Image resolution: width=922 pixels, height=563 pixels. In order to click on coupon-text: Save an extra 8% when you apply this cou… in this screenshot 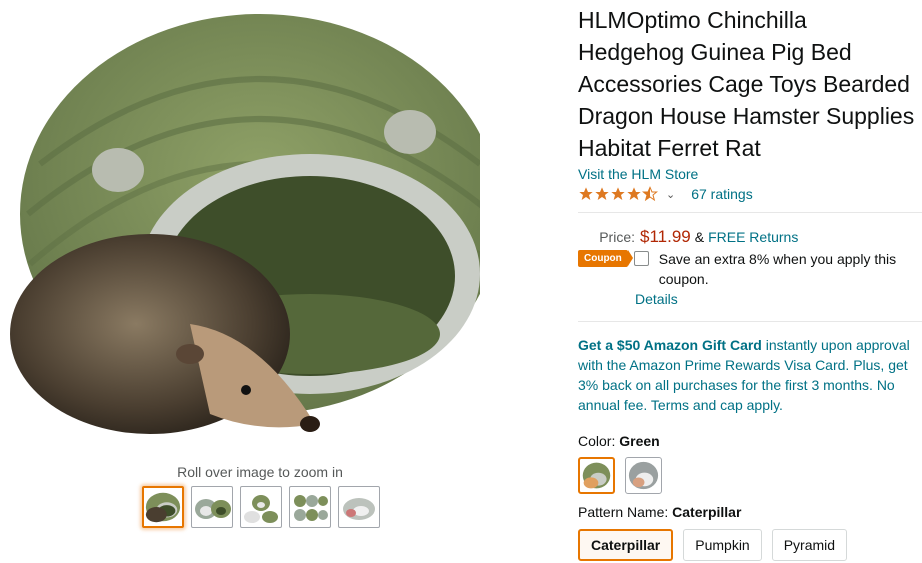, I will do `click(777, 269)`.